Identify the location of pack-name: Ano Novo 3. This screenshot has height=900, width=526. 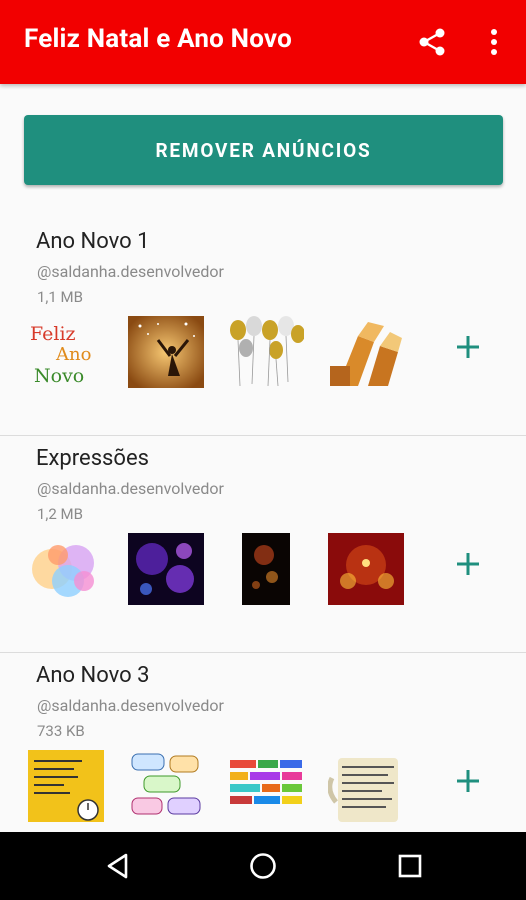
(93, 675).